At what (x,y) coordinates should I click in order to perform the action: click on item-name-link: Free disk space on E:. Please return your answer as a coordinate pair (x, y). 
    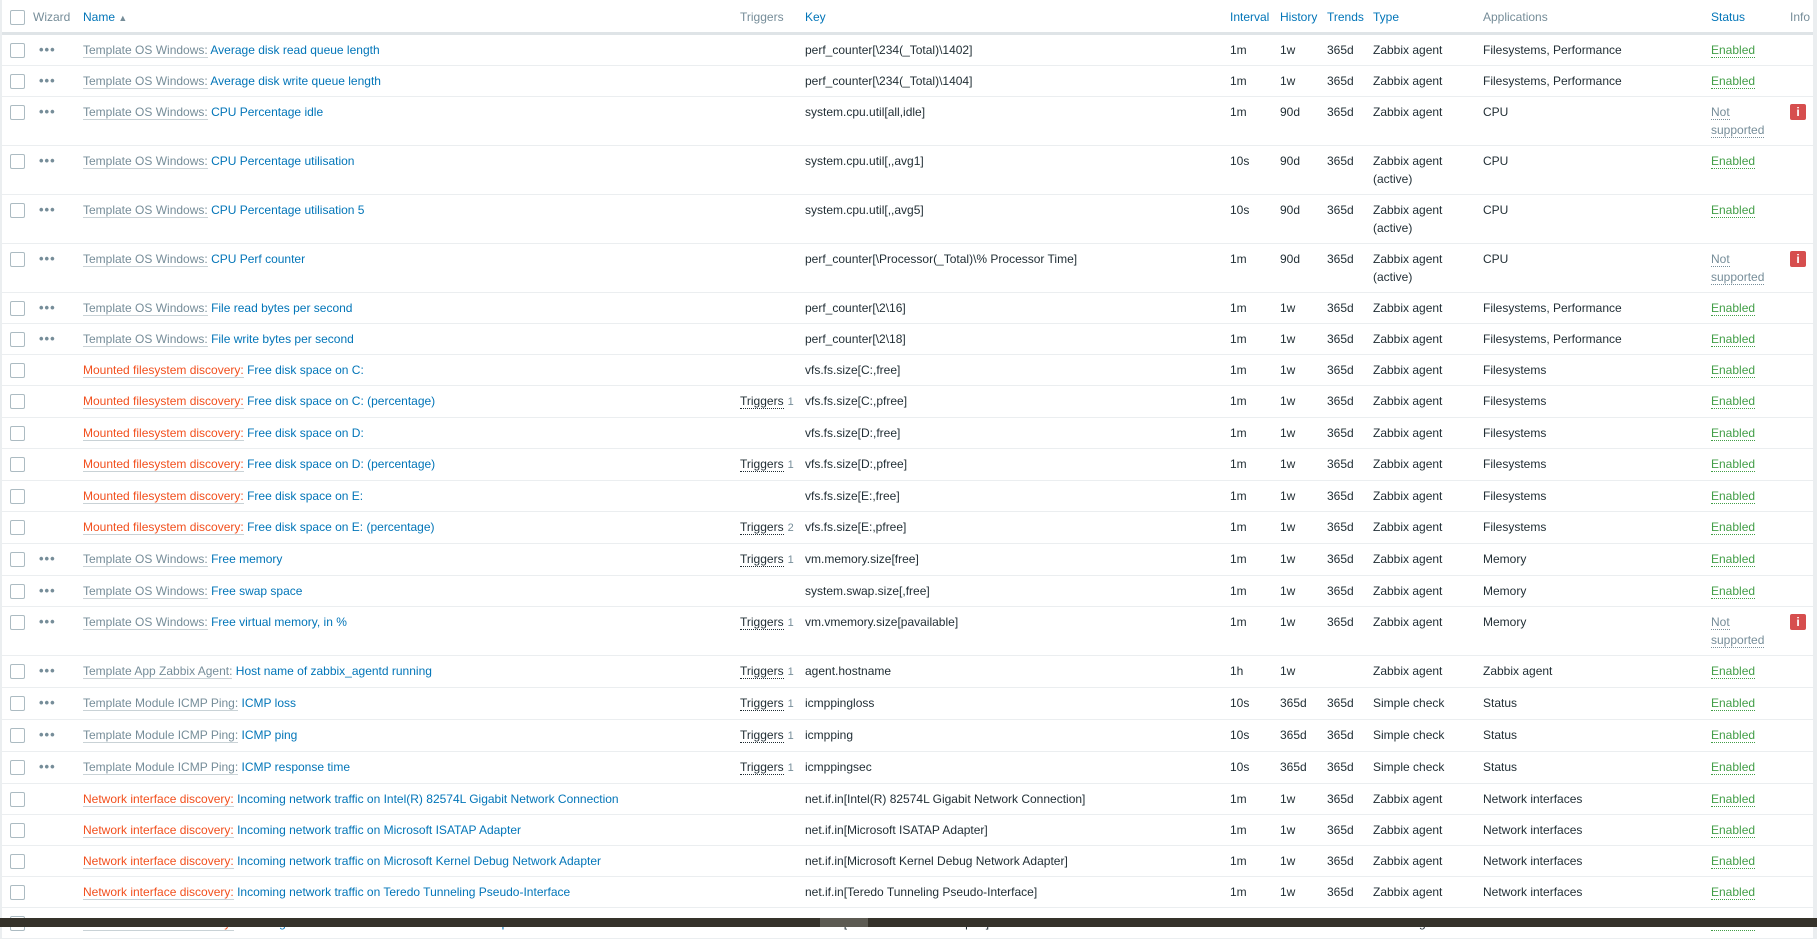
    Looking at the image, I should click on (305, 496).